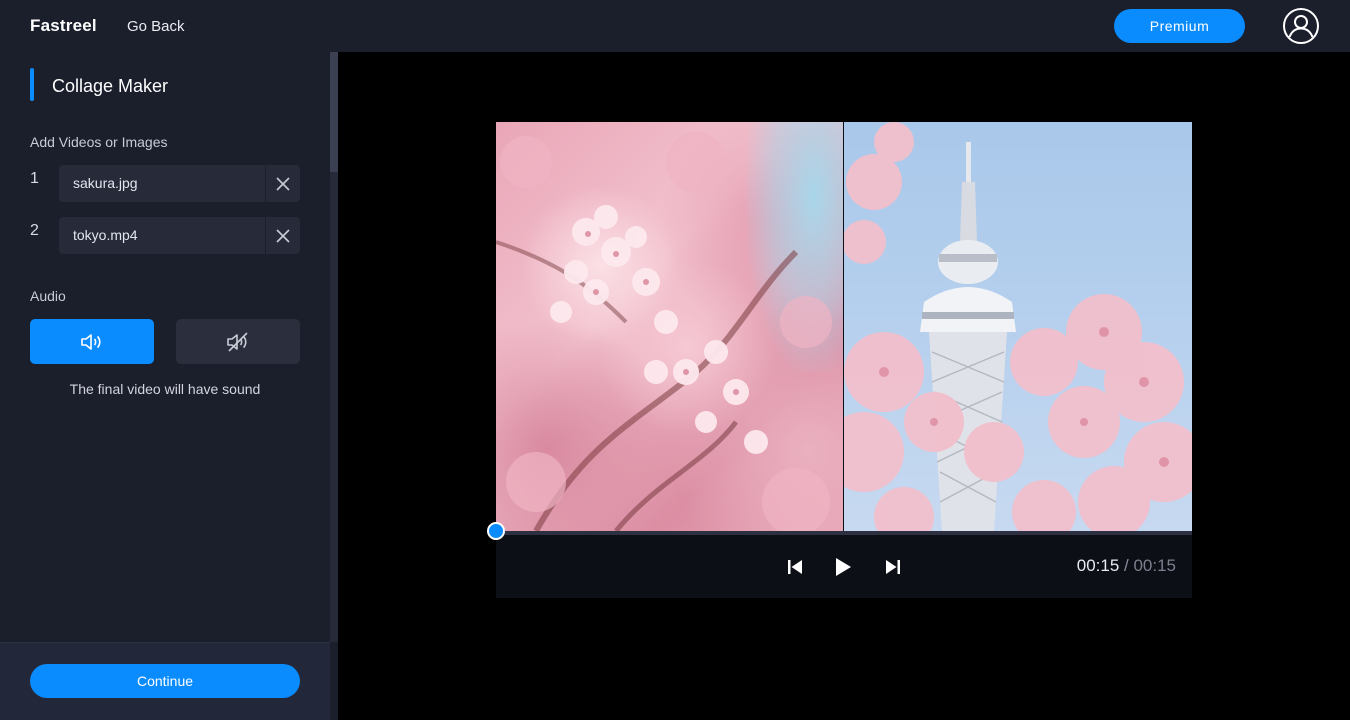 Image resolution: width=1350 pixels, height=720 pixels. What do you see at coordinates (1179, 26) in the screenshot?
I see `premium-button: Premium` at bounding box center [1179, 26].